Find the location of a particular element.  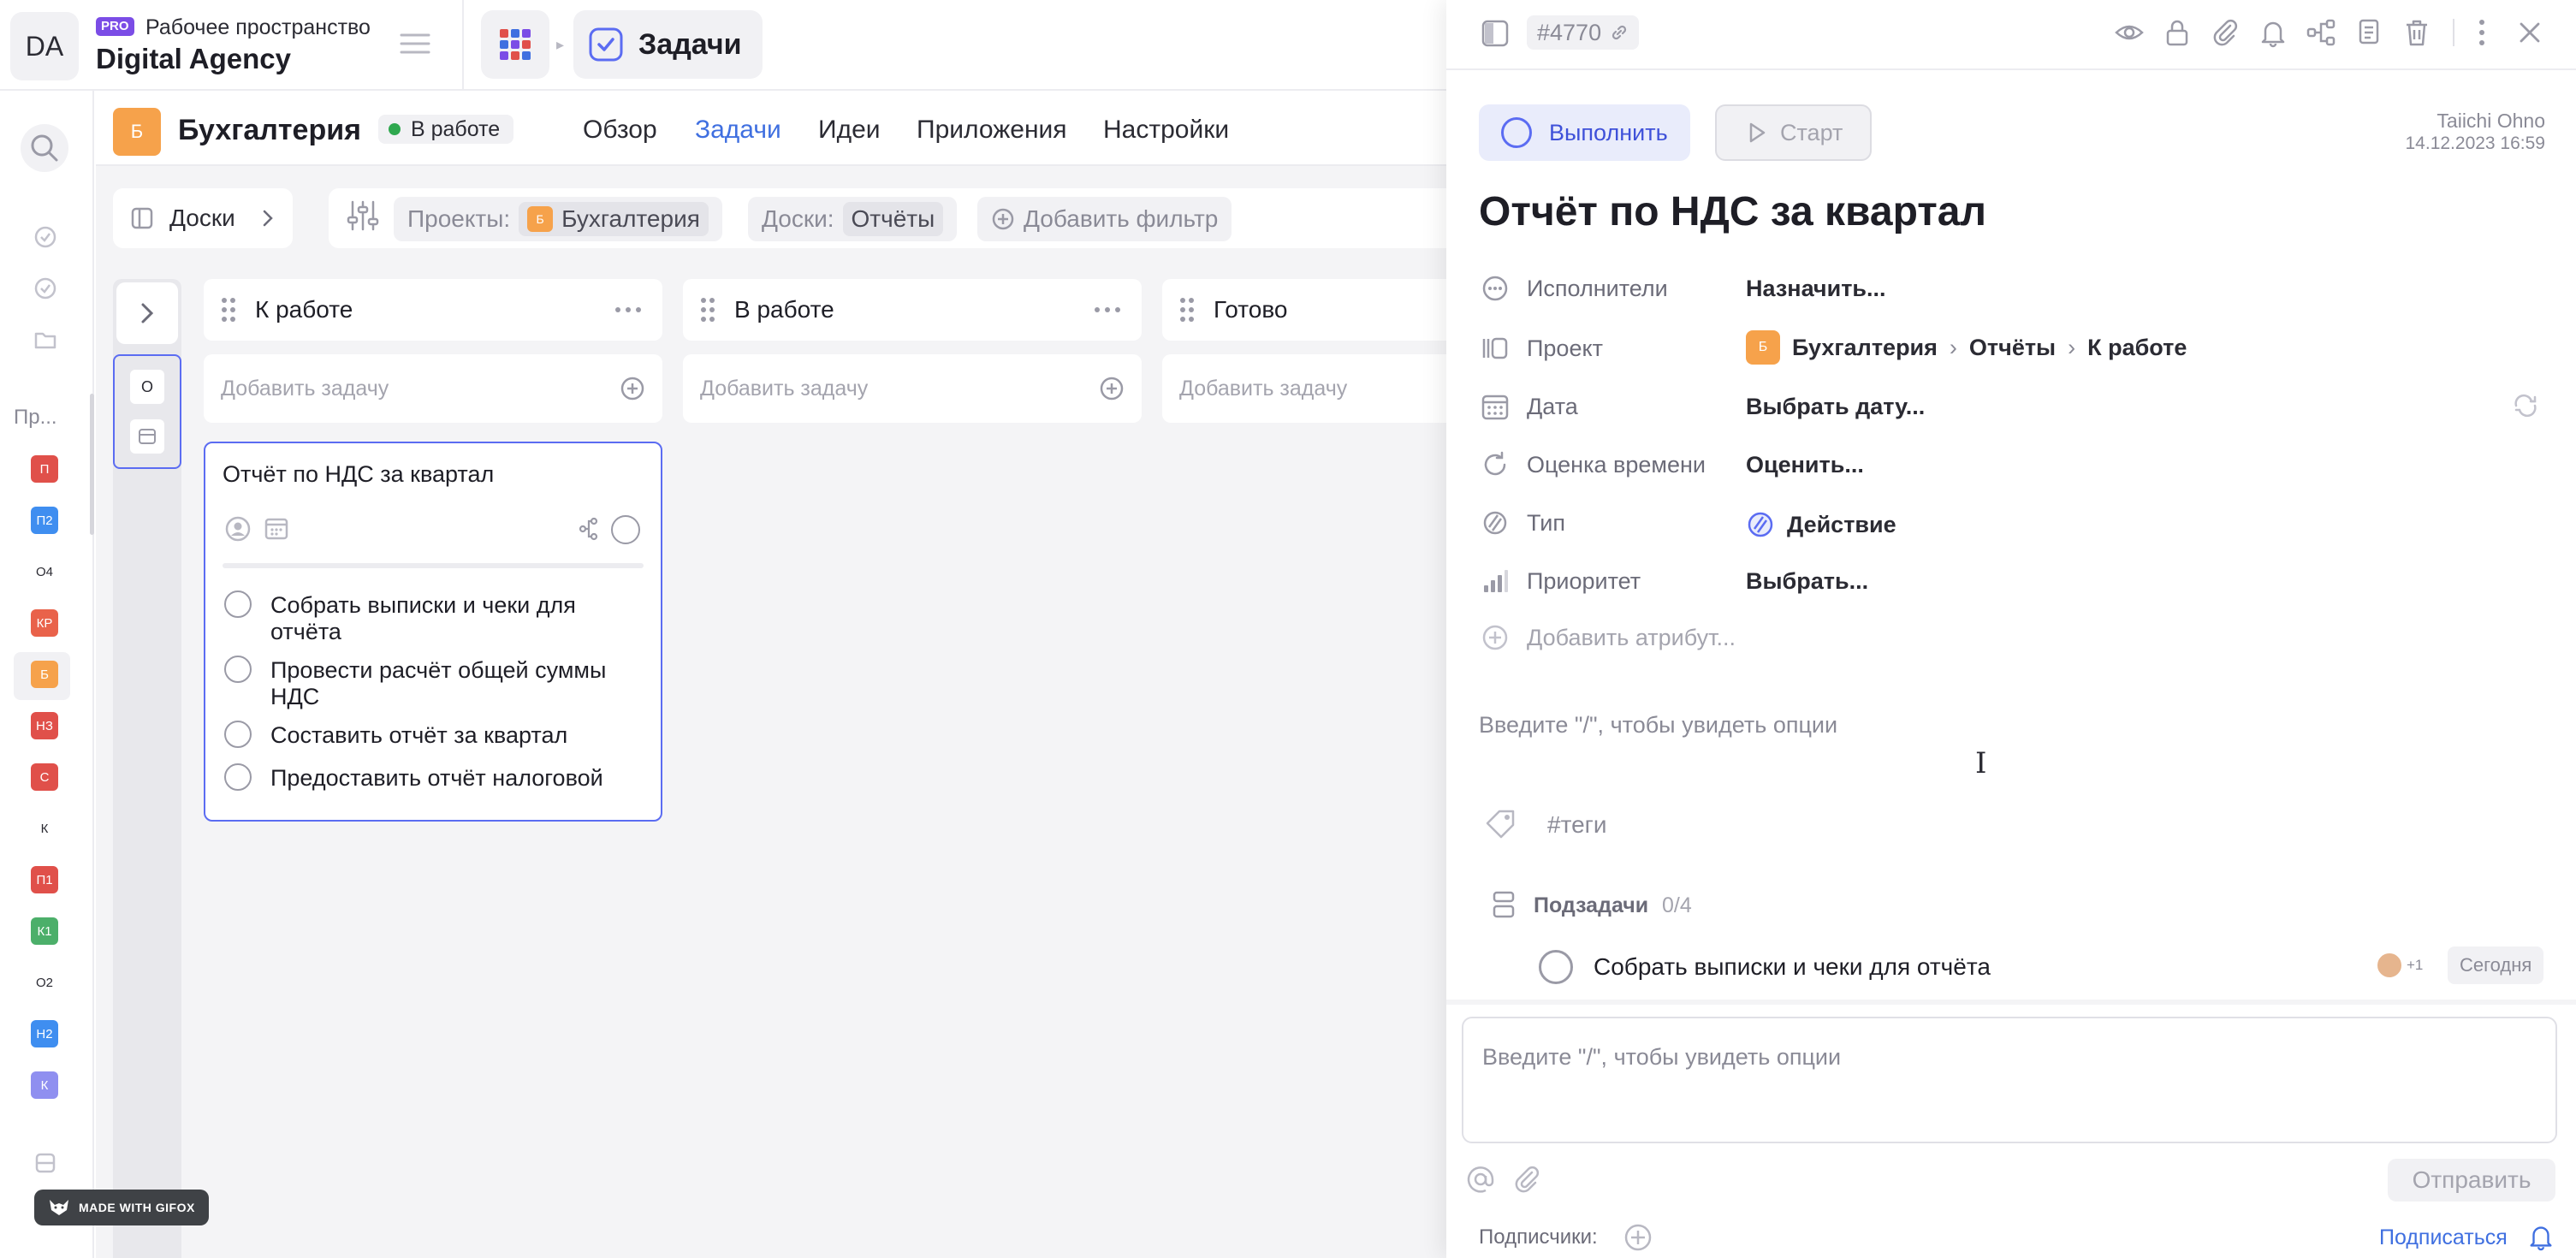

sidebar-toggle-icon is located at coordinates (1495, 33).